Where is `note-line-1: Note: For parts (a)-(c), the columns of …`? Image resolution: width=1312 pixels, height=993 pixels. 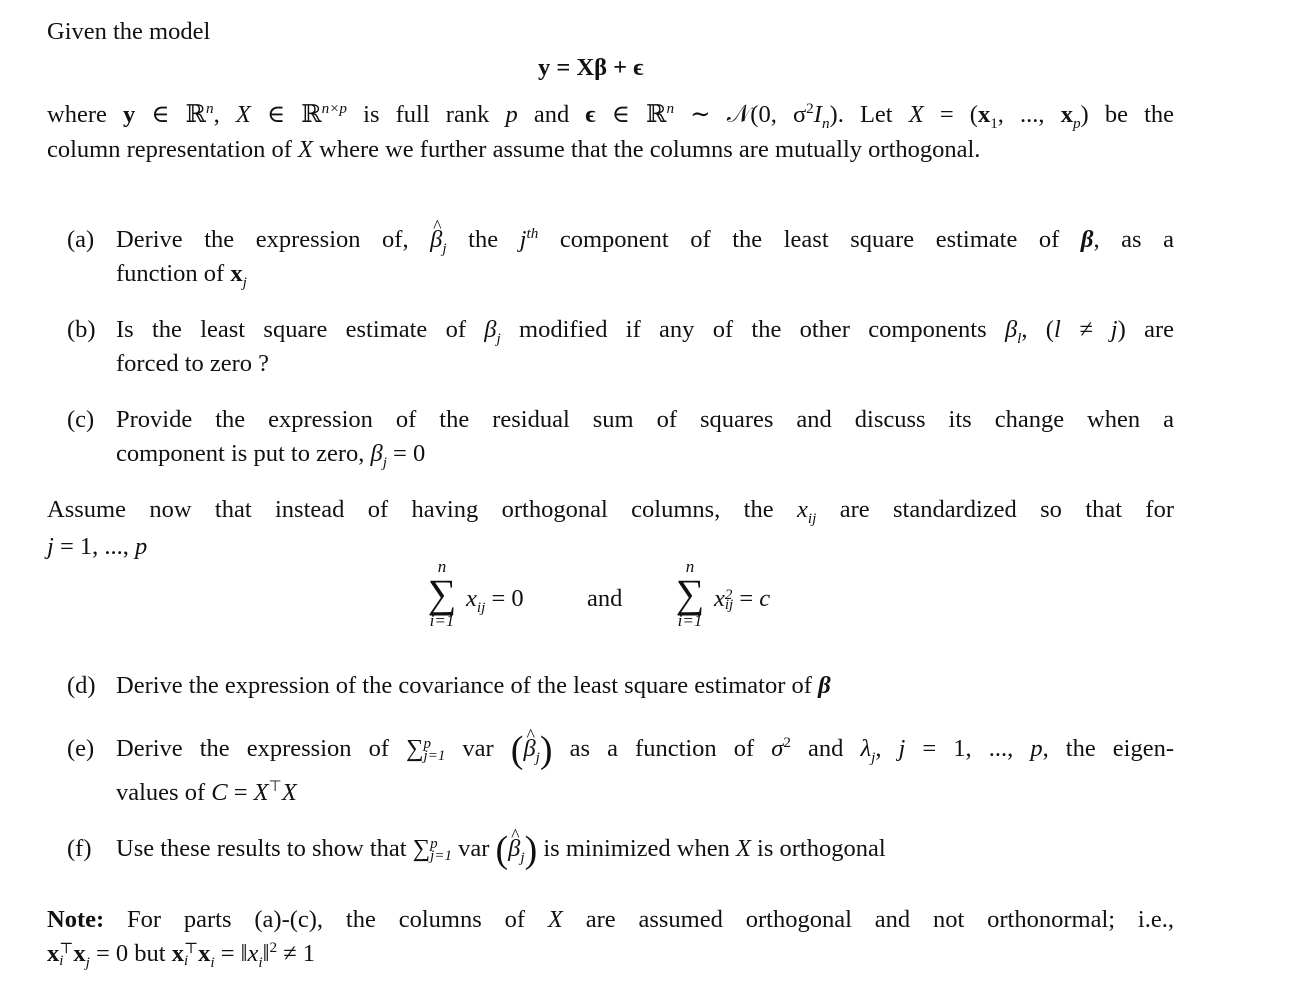 note-line-1: Note: For parts (a)-(c), the columns of … is located at coordinates (610, 920).